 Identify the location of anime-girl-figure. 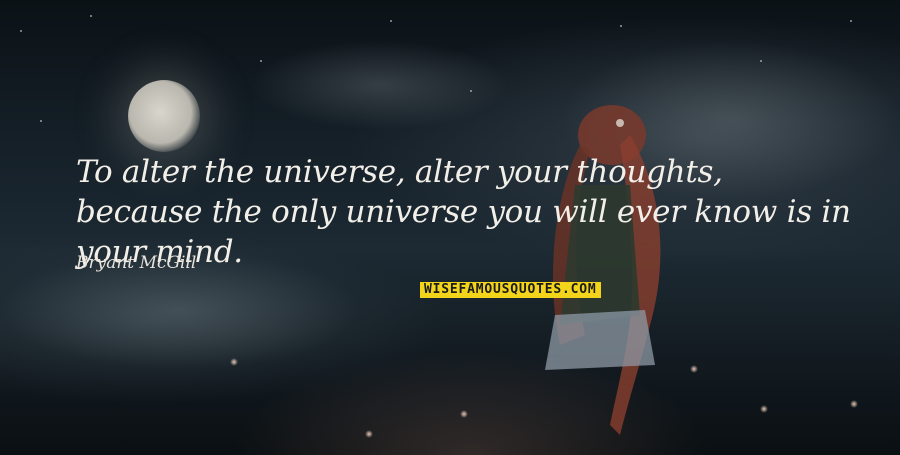
(603, 270).